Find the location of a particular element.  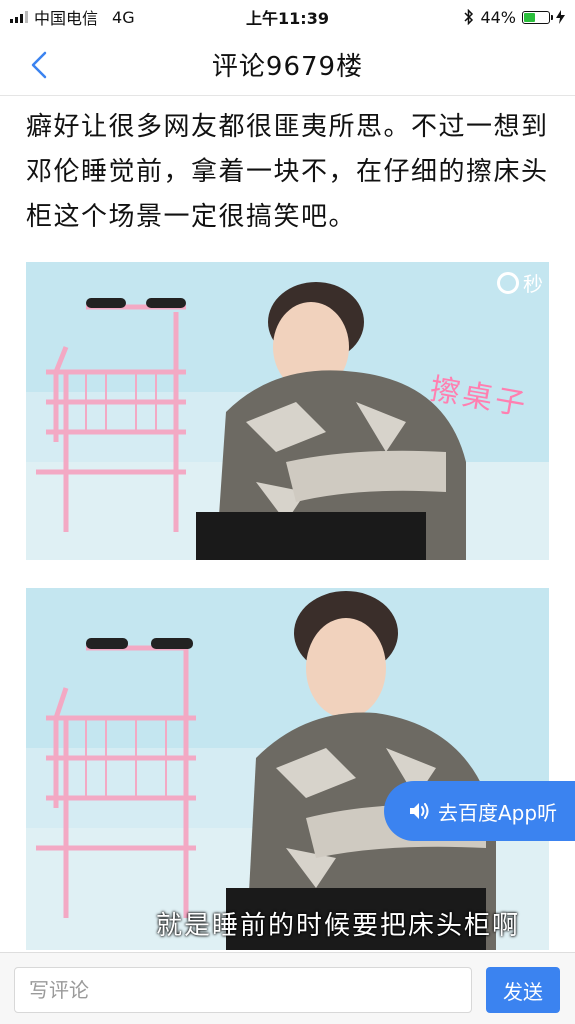

carrier-label: 中国电信 is located at coordinates (66, 18).